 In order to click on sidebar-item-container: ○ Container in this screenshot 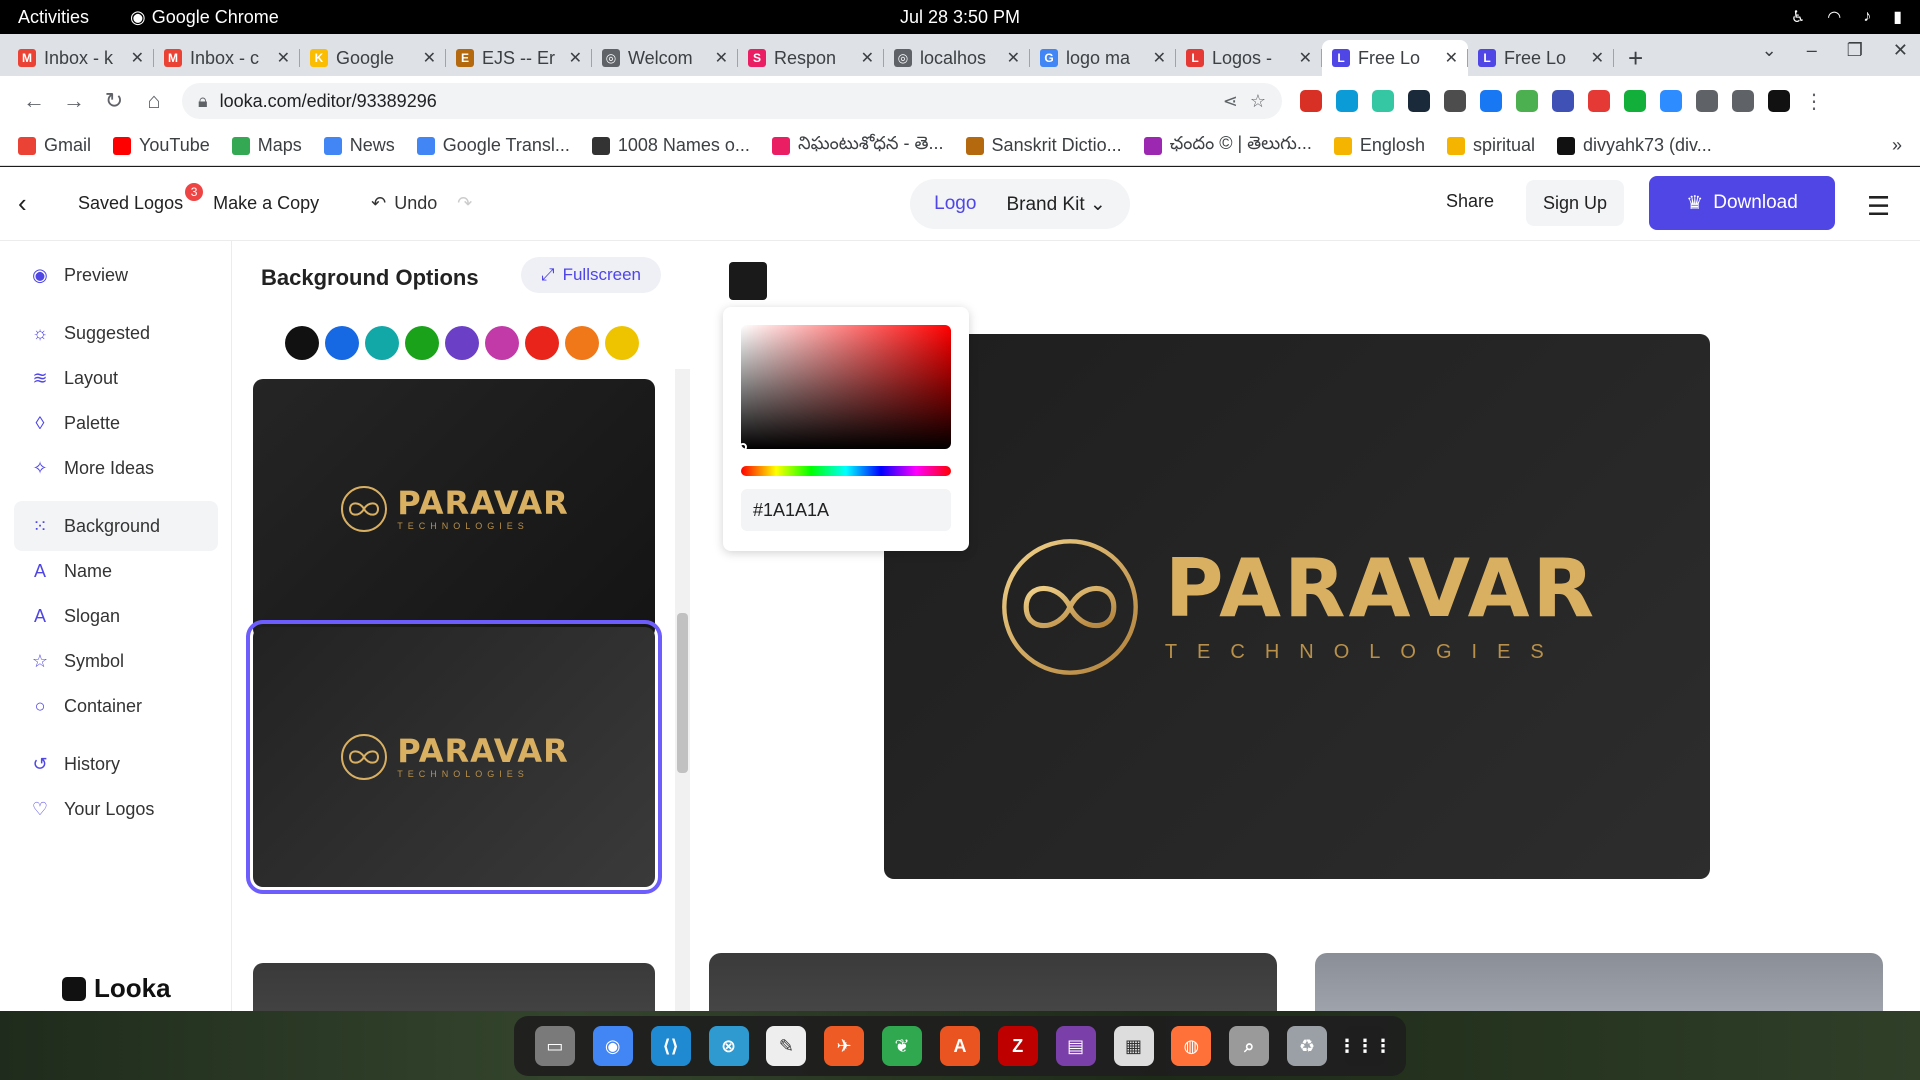, I will do `click(116, 706)`.